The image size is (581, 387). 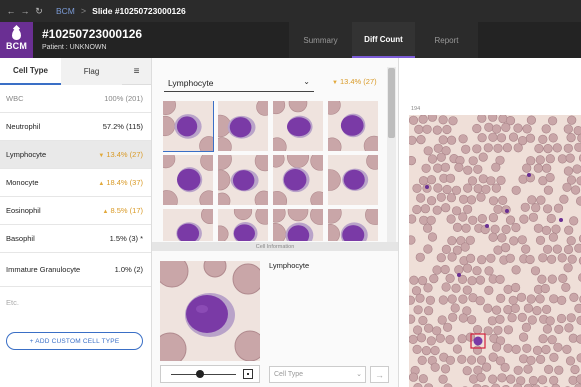 I want to click on tab-report: Report, so click(x=446, y=40).